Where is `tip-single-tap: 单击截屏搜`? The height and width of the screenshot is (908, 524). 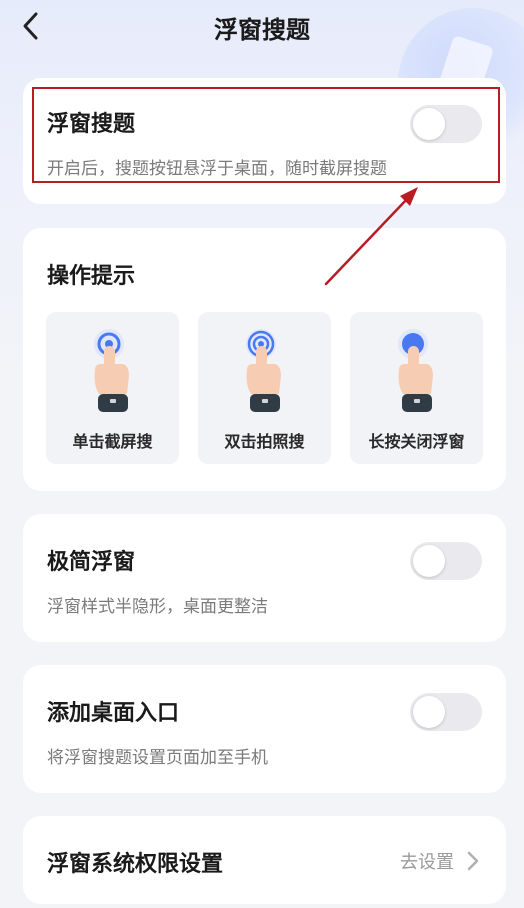 tip-single-tap: 单击截屏搜 is located at coordinates (112, 388).